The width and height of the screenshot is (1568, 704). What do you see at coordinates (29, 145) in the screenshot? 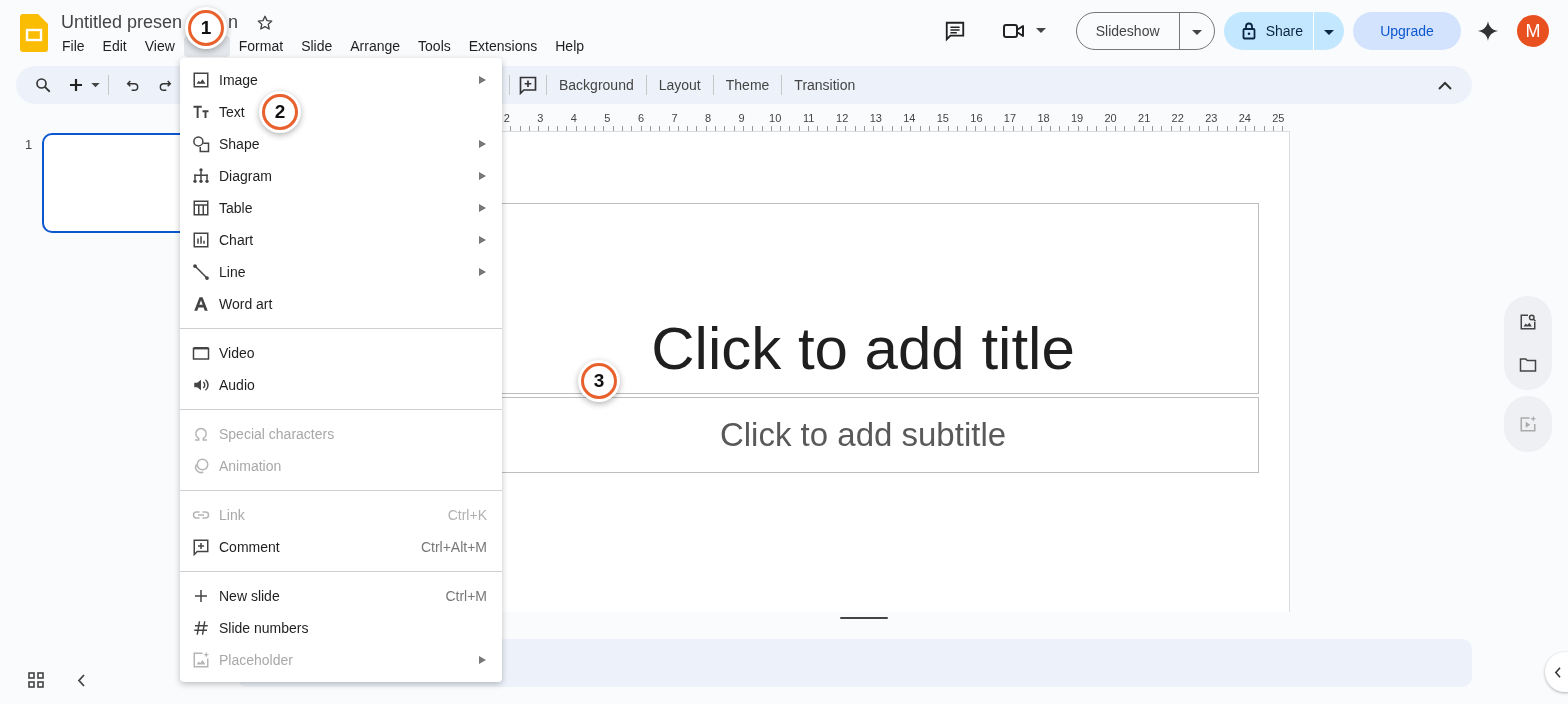
I see `slide-number: 1` at bounding box center [29, 145].